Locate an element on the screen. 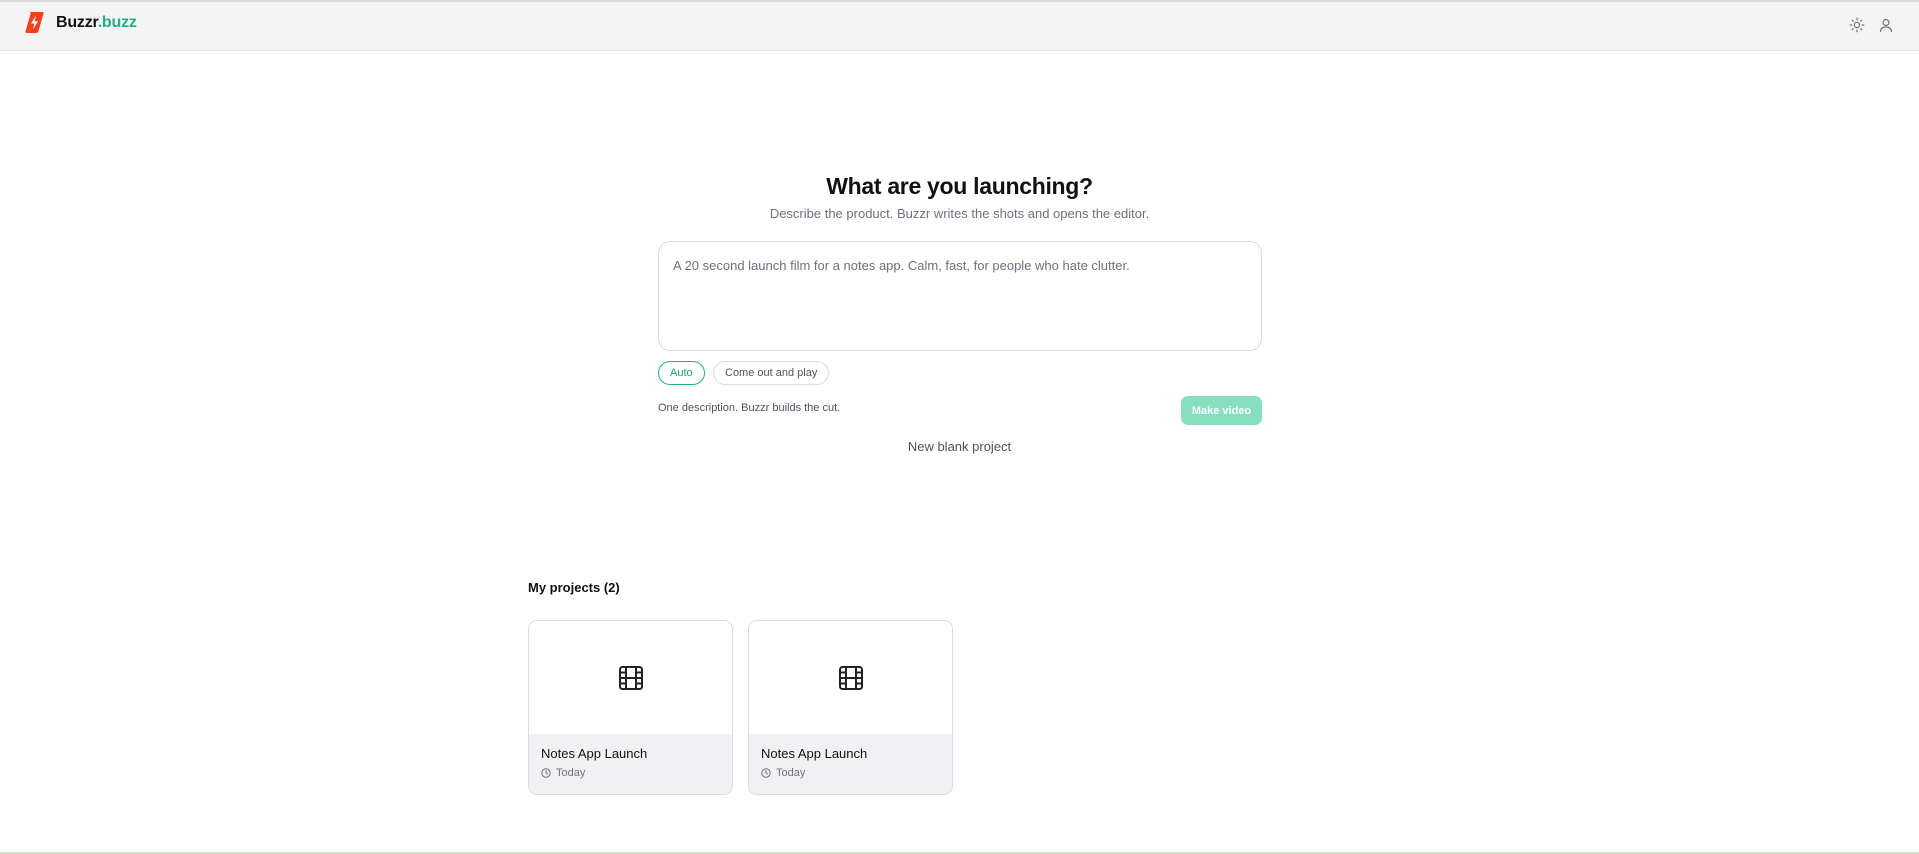 The image size is (1919, 854). brand: Buzzr.buzz is located at coordinates (81, 22).